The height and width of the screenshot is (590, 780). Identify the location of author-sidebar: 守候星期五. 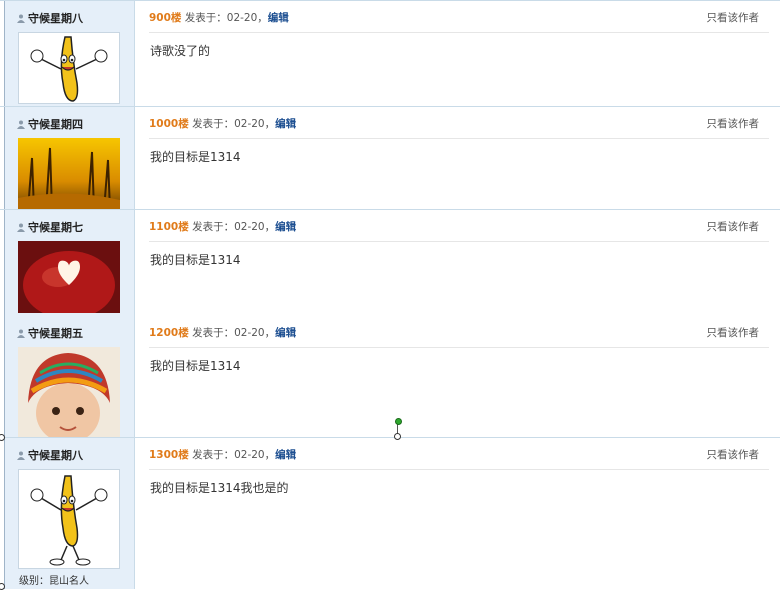
(69, 376).